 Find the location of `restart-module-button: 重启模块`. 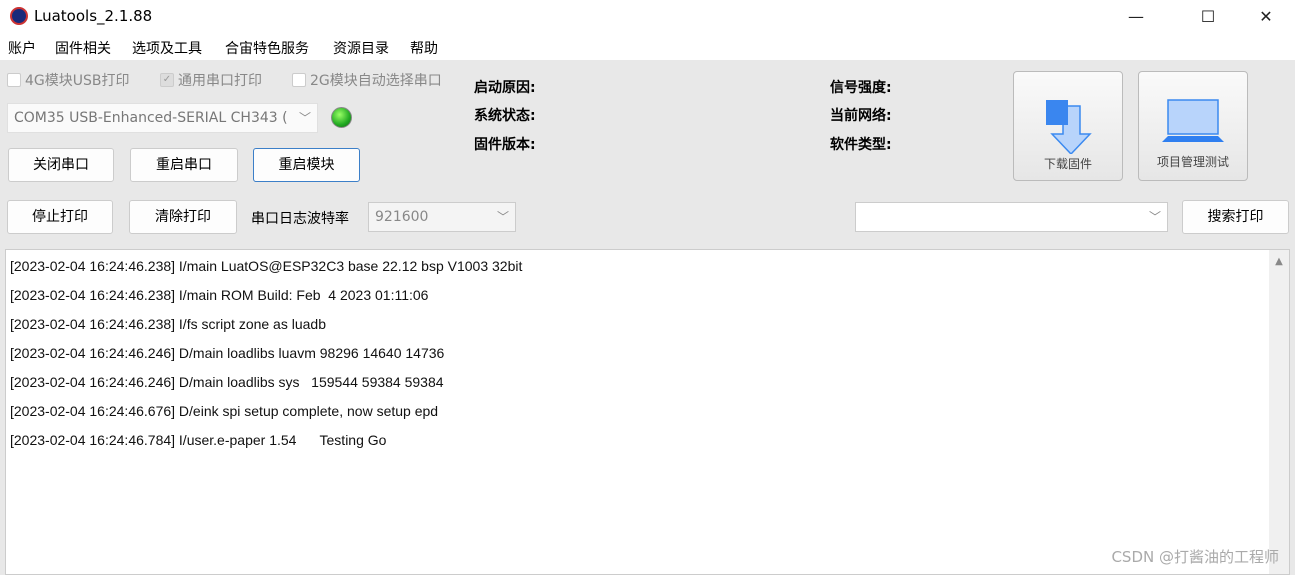

restart-module-button: 重启模块 is located at coordinates (306, 165).